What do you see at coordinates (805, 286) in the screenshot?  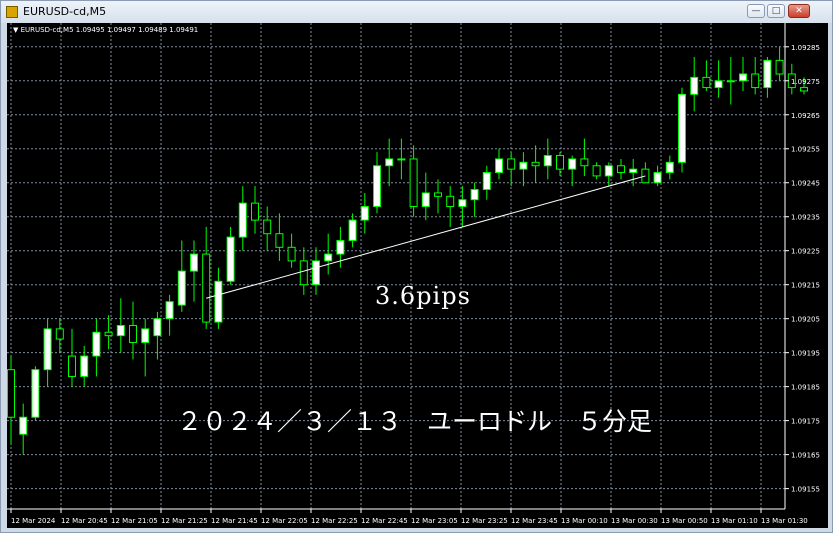 I see `y-tick-label: 1.09215` at bounding box center [805, 286].